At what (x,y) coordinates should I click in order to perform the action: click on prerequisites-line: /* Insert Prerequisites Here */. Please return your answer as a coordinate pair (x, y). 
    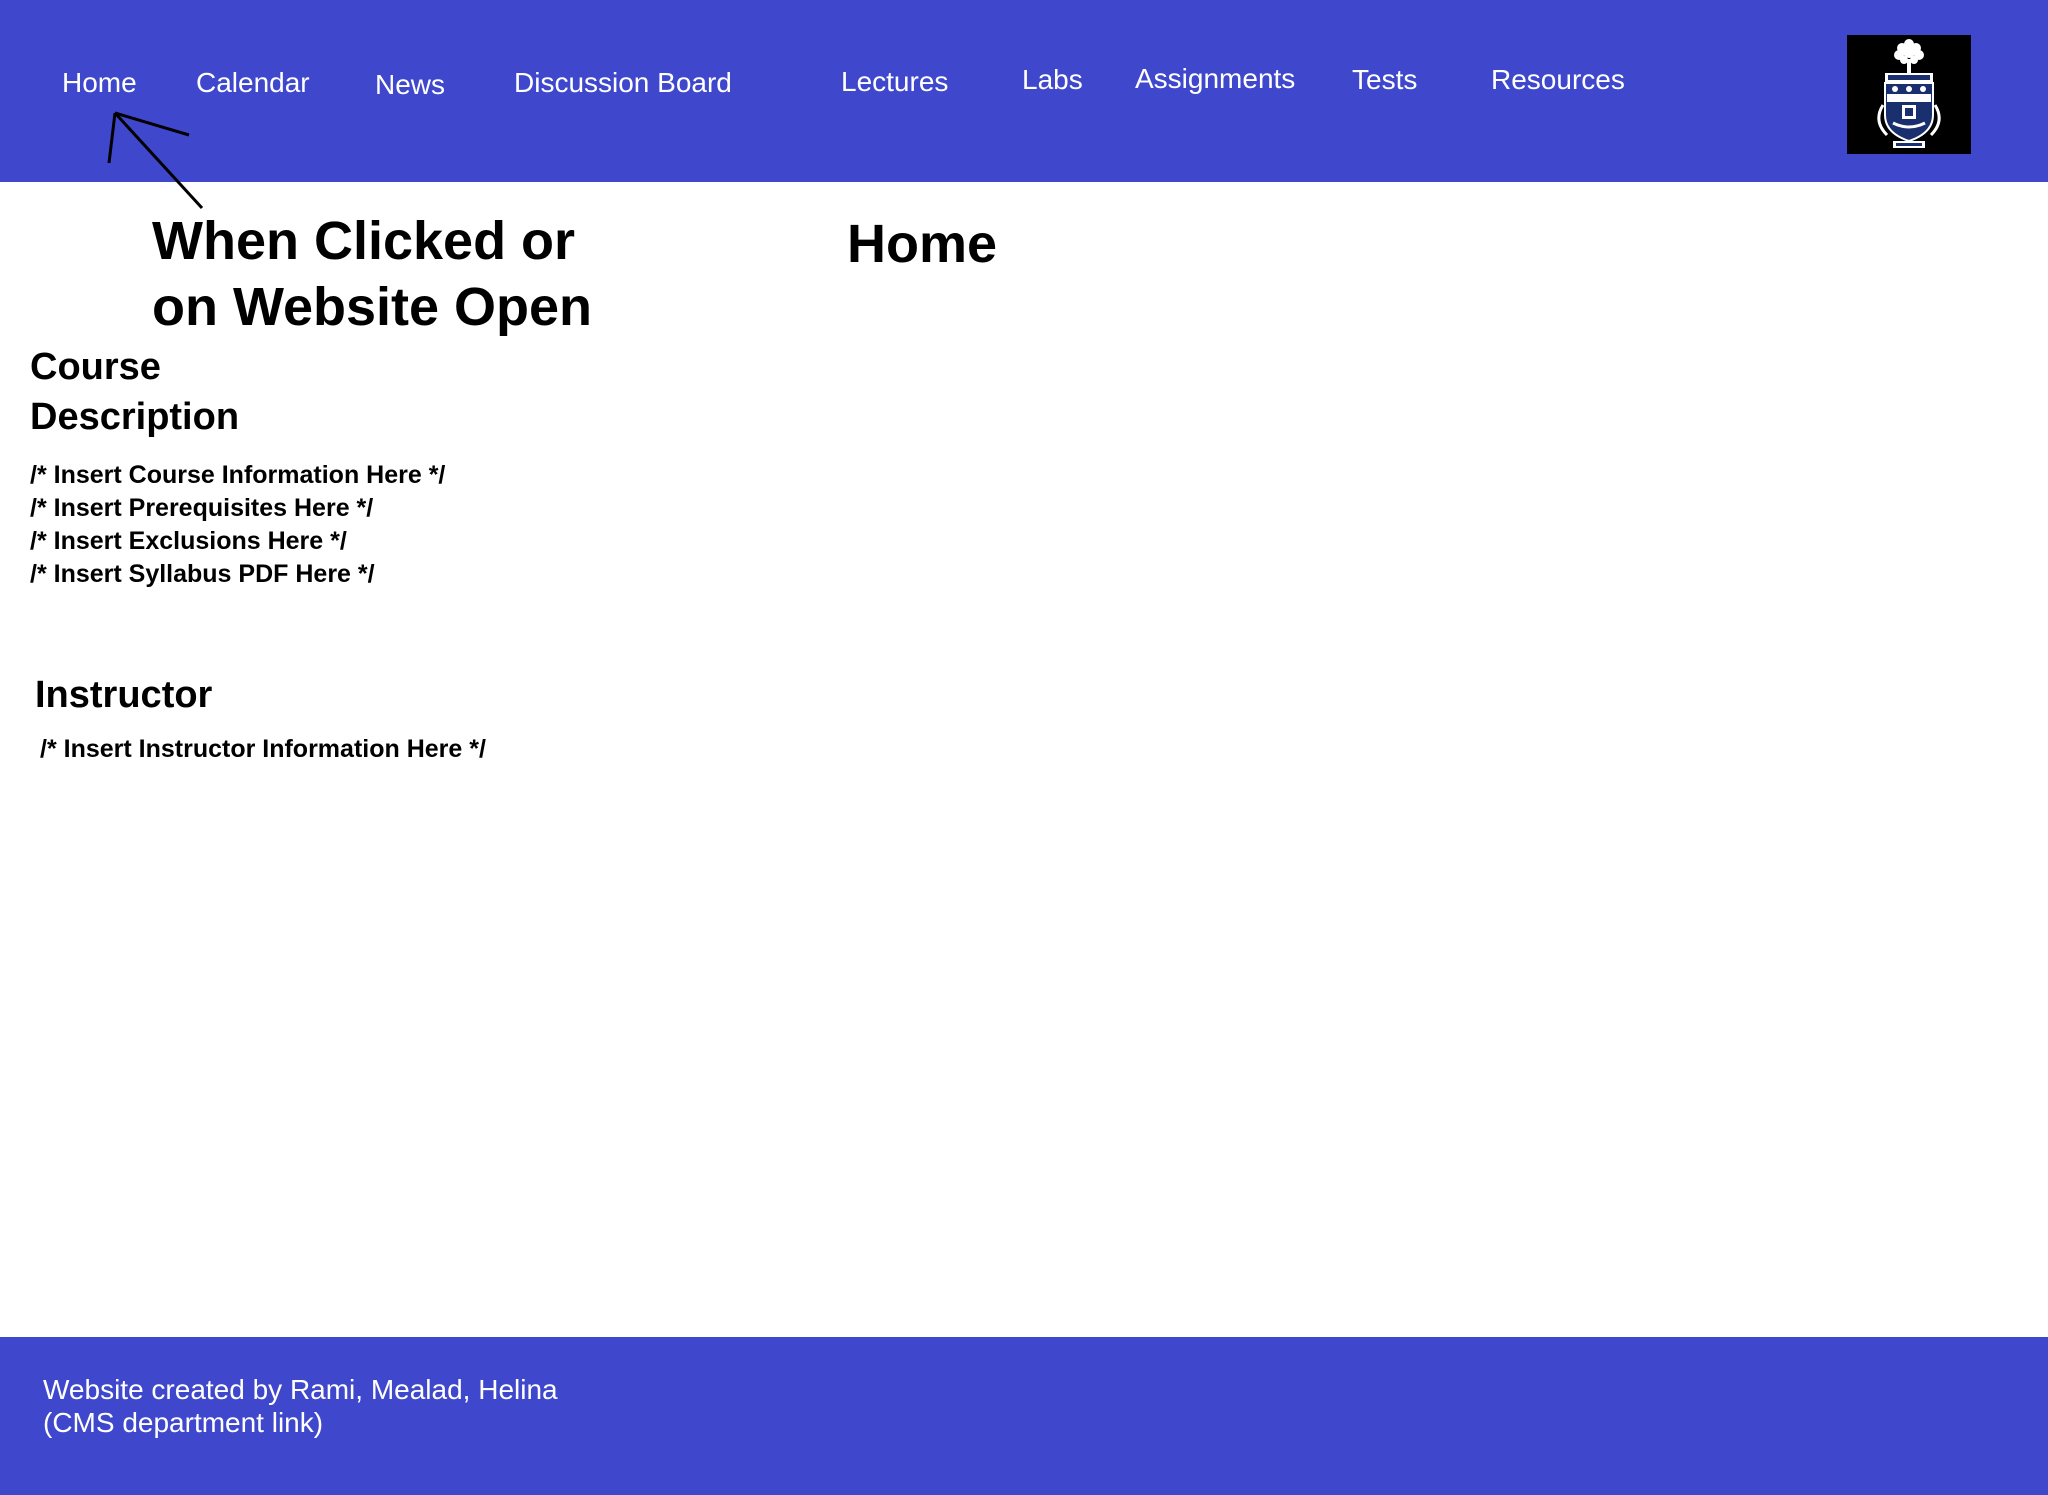
    Looking at the image, I should click on (202, 508).